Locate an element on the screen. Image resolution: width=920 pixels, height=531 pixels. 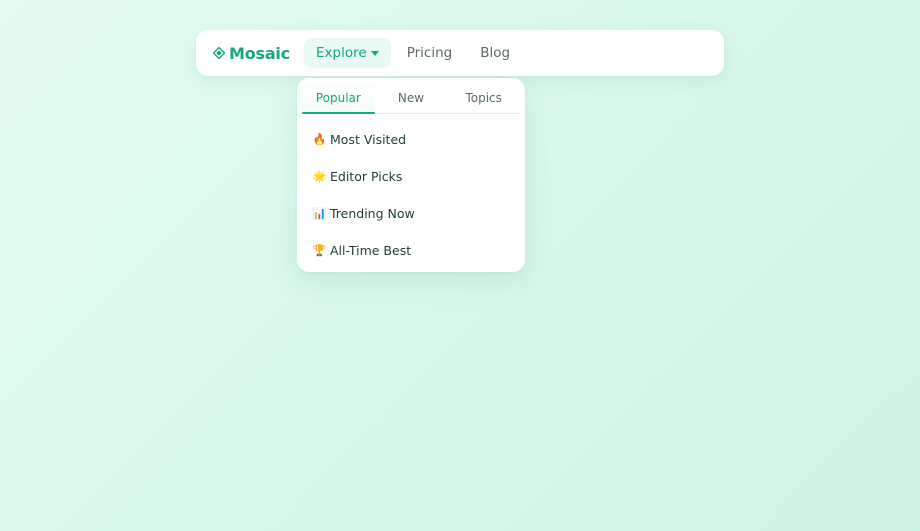
tab-popular-label: Popular is located at coordinates (338, 97).